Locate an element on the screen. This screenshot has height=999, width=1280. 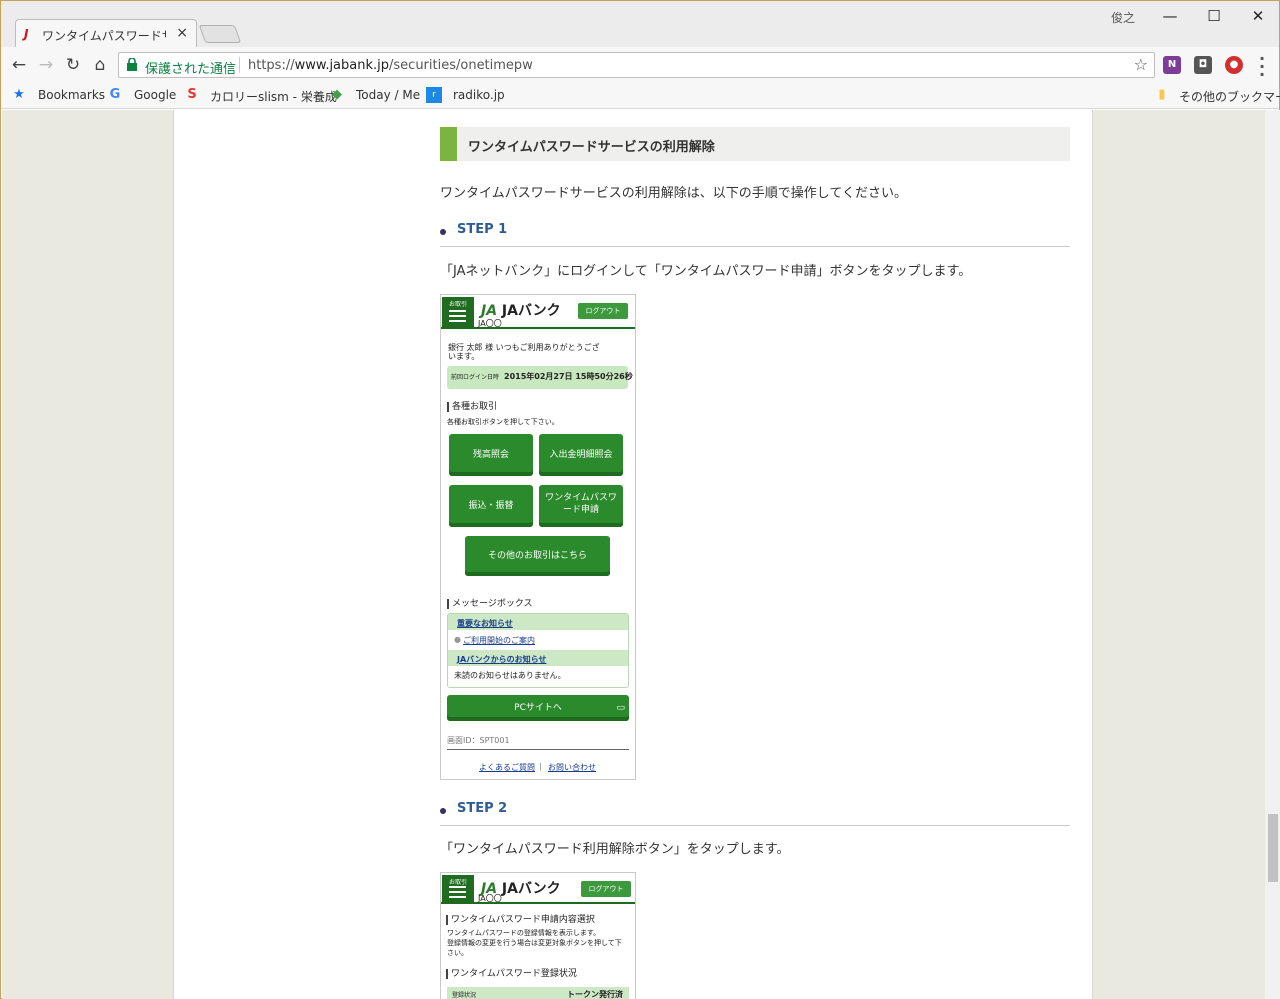
last-login-box: 前回ログイン日時 2015年02月27日 15時50分26秒 is located at coordinates (540, 377).